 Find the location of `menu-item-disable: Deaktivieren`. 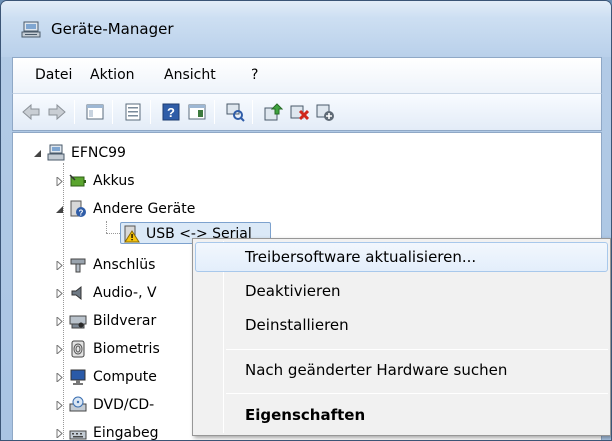

menu-item-disable: Deaktivieren is located at coordinates (401, 291).